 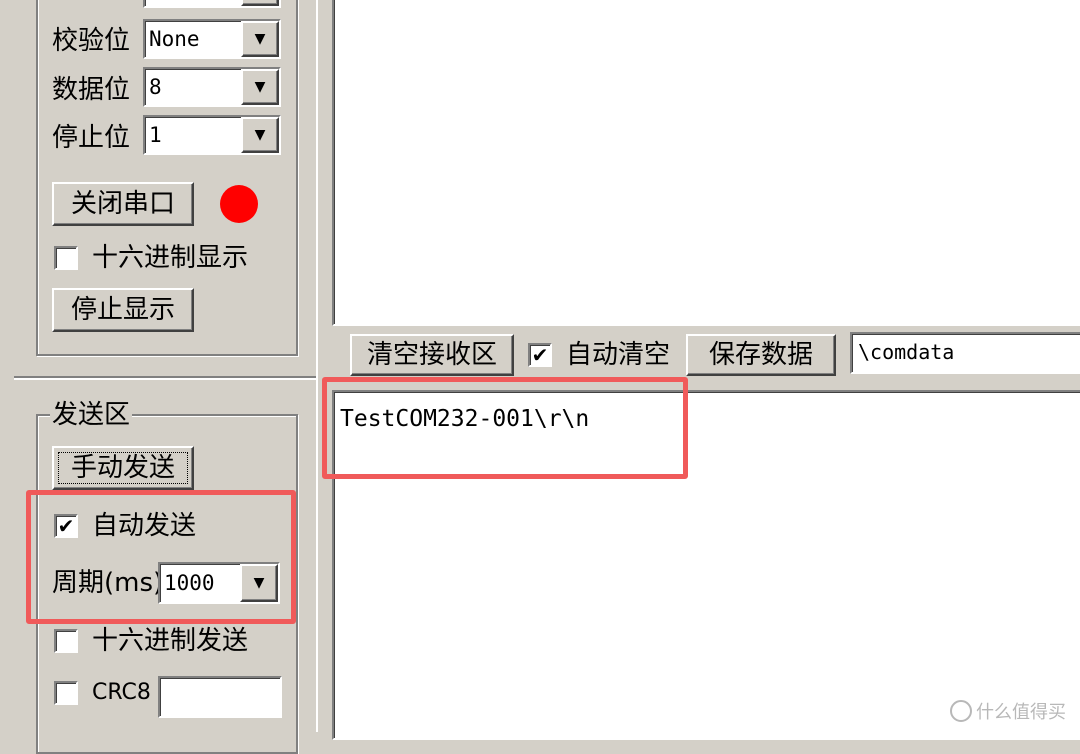 I want to click on stopbits-label: 停止位, so click(x=91, y=138).